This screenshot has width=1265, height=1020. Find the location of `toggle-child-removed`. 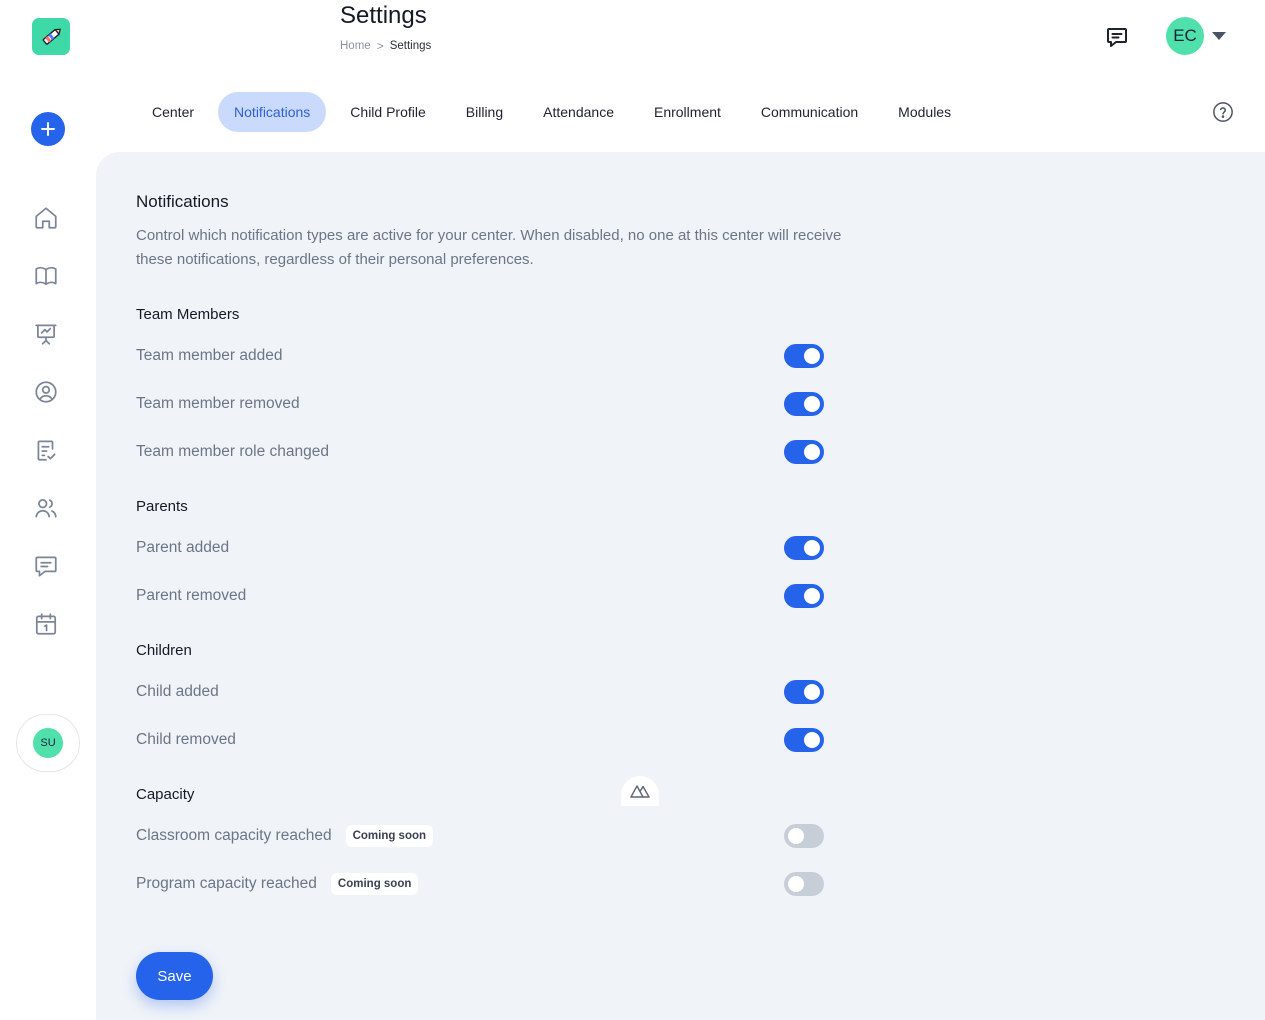

toggle-child-removed is located at coordinates (804, 740).